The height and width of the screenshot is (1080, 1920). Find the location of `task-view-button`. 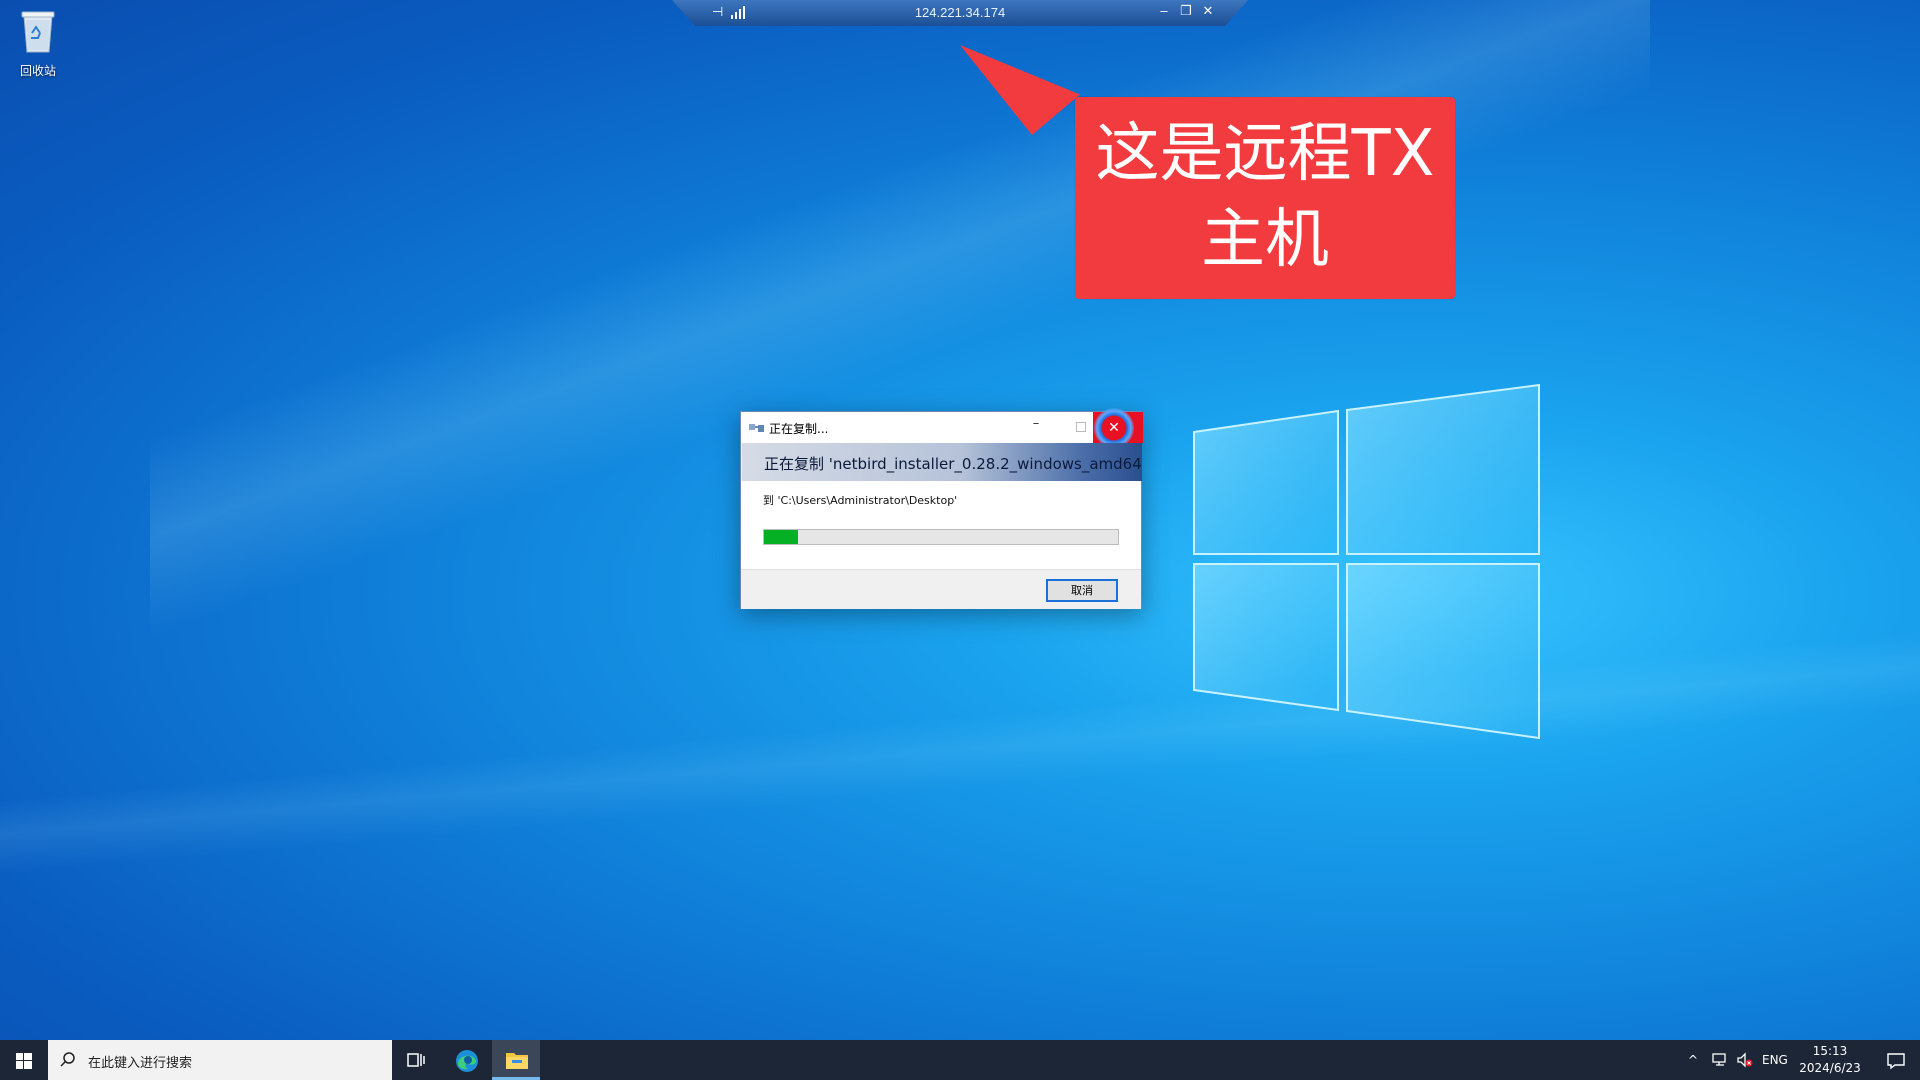

task-view-button is located at coordinates (416, 1060).